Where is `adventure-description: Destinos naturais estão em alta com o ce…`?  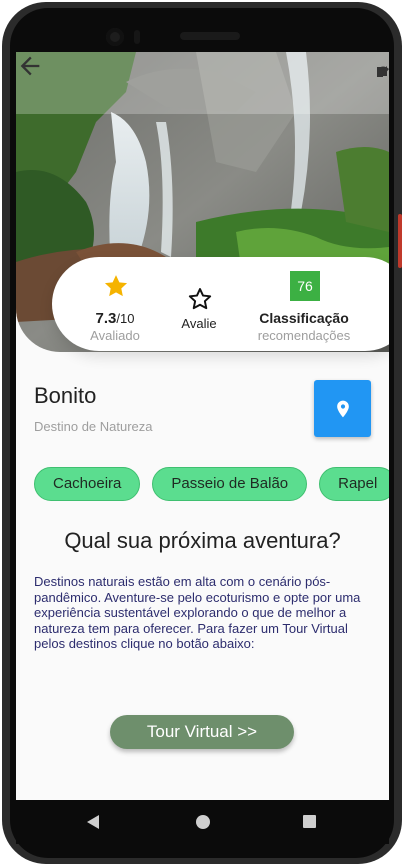 adventure-description: Destinos naturais estão em alta com o ce… is located at coordinates (197, 612).